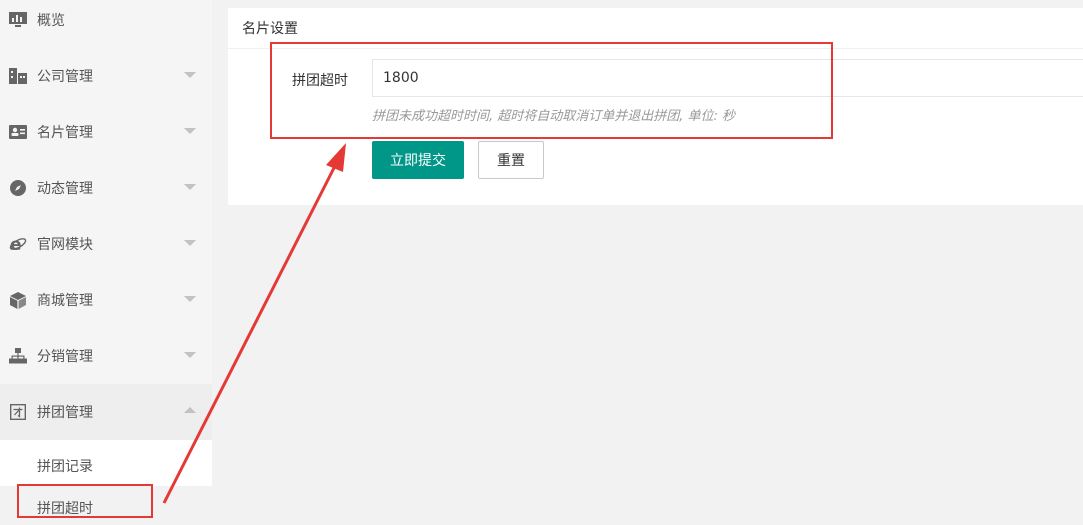 This screenshot has height=525, width=1083. I want to click on sidebar-item-company: 公司管理, so click(106, 76).